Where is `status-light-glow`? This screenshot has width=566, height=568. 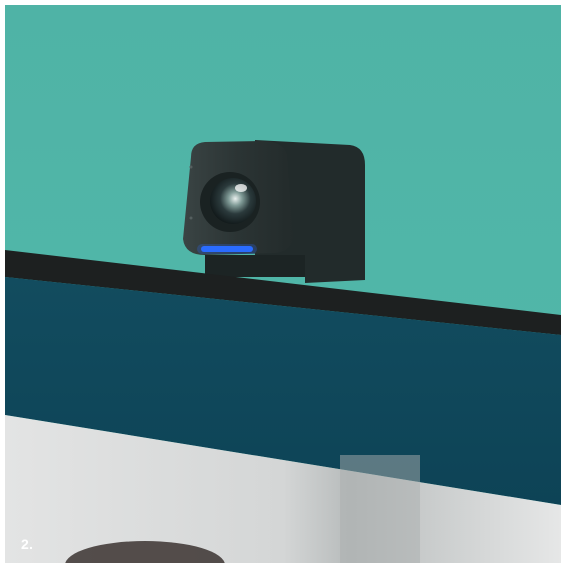 status-light-glow is located at coordinates (227, 249).